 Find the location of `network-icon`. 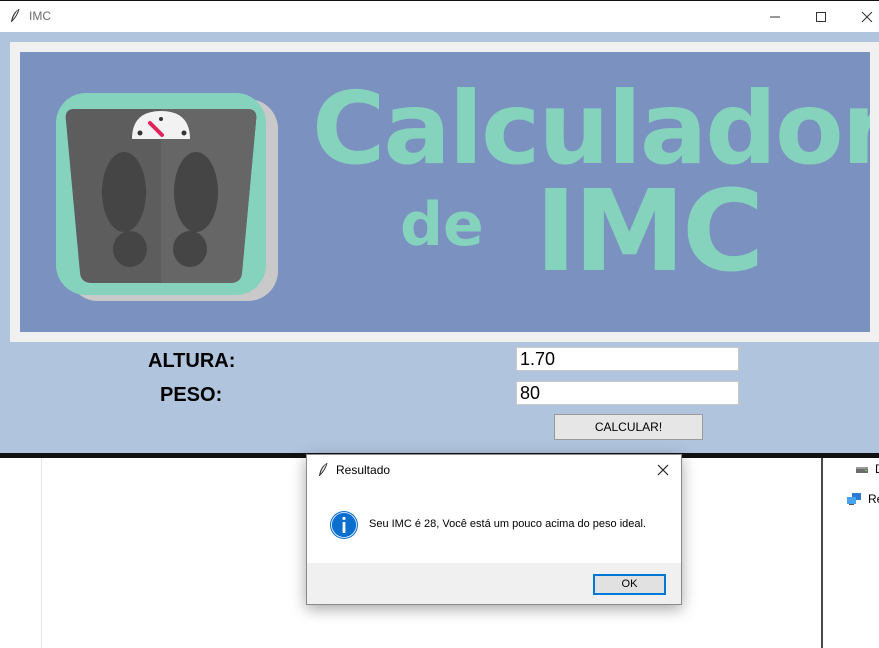

network-icon is located at coordinates (854, 499).